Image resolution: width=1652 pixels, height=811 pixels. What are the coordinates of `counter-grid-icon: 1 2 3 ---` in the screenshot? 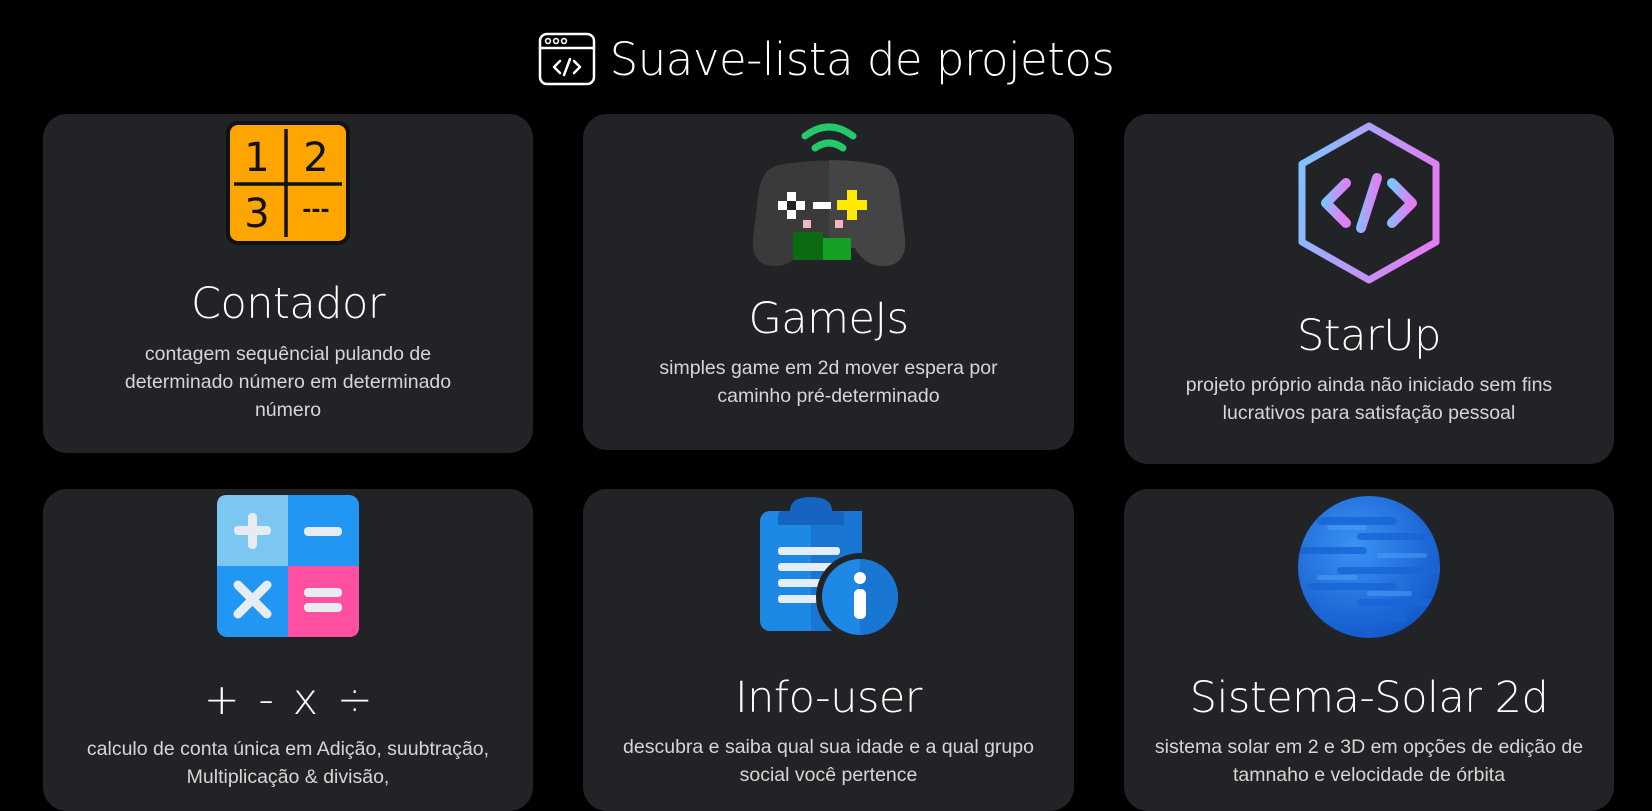 It's located at (288, 183).